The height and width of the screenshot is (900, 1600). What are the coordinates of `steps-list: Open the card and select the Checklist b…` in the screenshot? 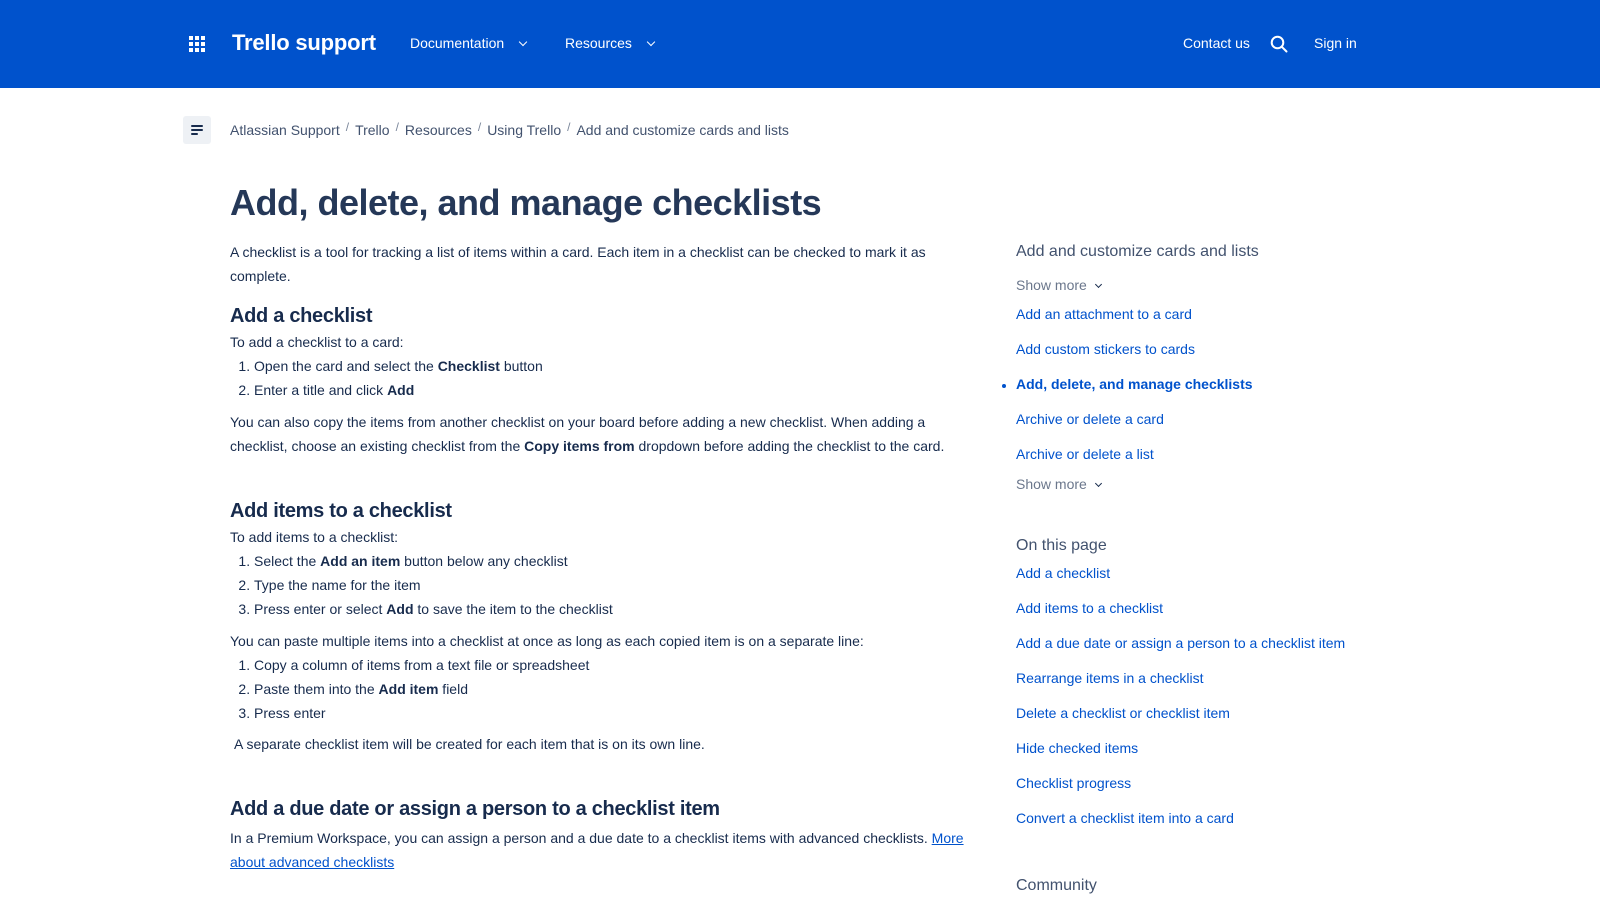 It's located at (605, 378).